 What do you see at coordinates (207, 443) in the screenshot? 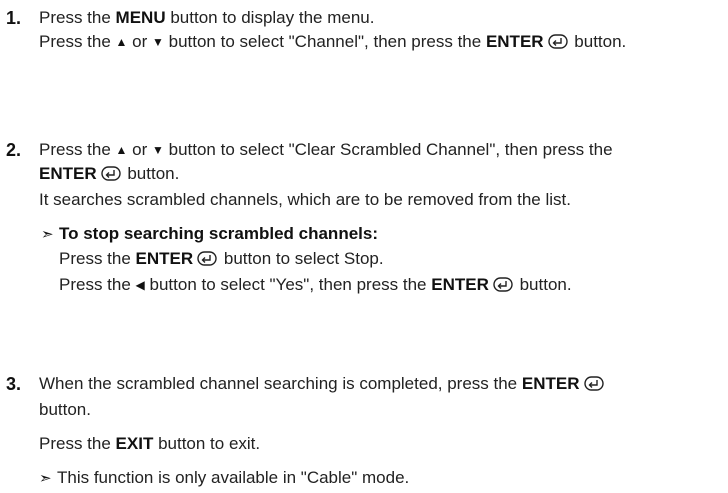
I see `text: button to exit.` at bounding box center [207, 443].